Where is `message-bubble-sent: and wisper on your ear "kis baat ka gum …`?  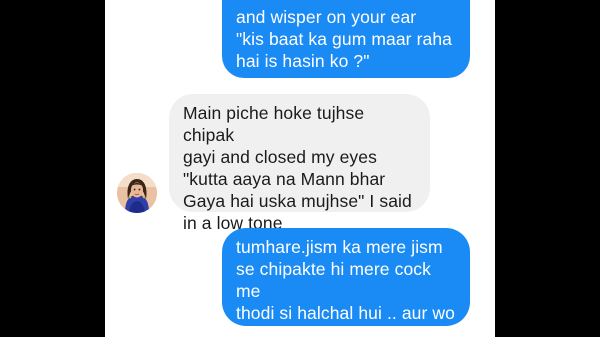 message-bubble-sent: and wisper on your ear "kis baat ka gum … is located at coordinates (346, 39).